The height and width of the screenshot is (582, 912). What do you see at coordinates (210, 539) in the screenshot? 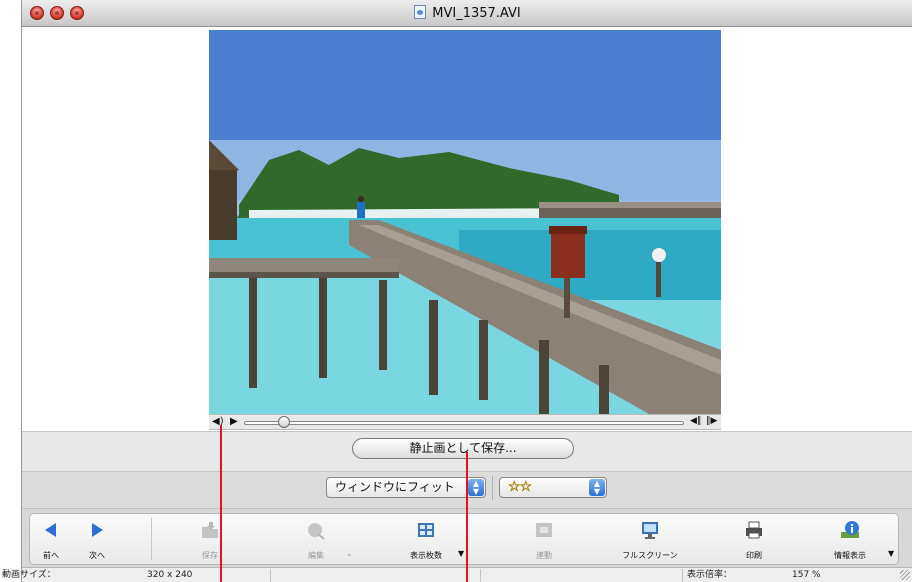
I see `save-button: 保存` at bounding box center [210, 539].